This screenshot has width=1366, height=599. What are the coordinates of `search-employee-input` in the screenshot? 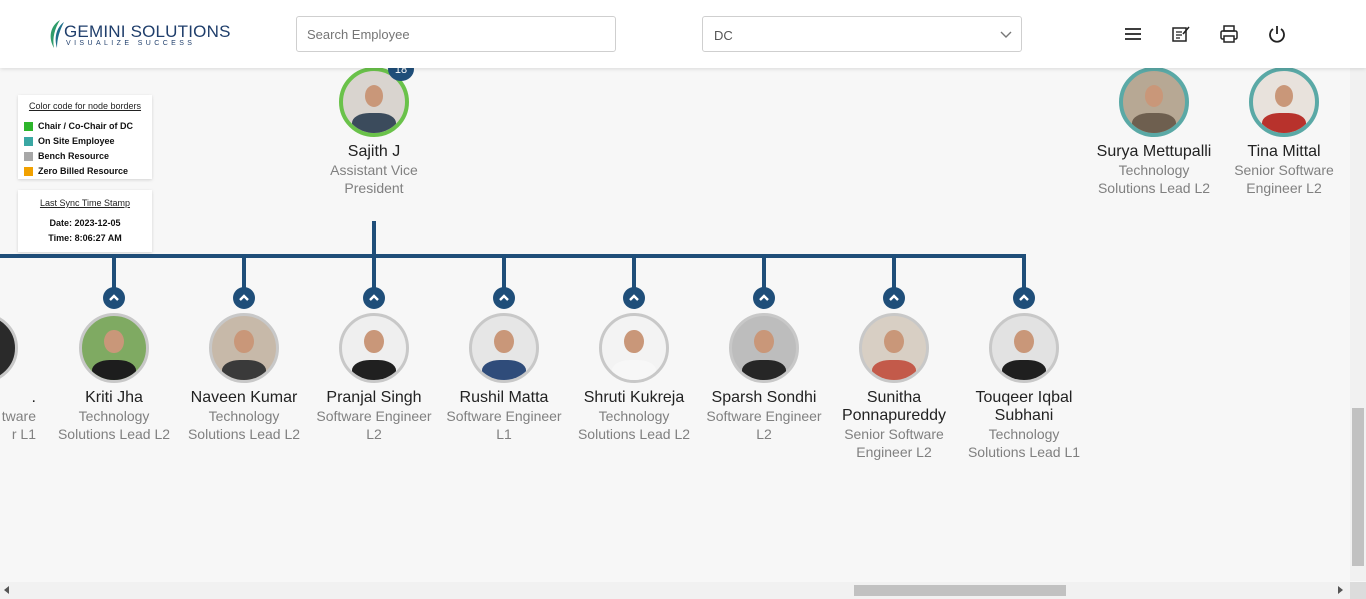 It's located at (456, 34).